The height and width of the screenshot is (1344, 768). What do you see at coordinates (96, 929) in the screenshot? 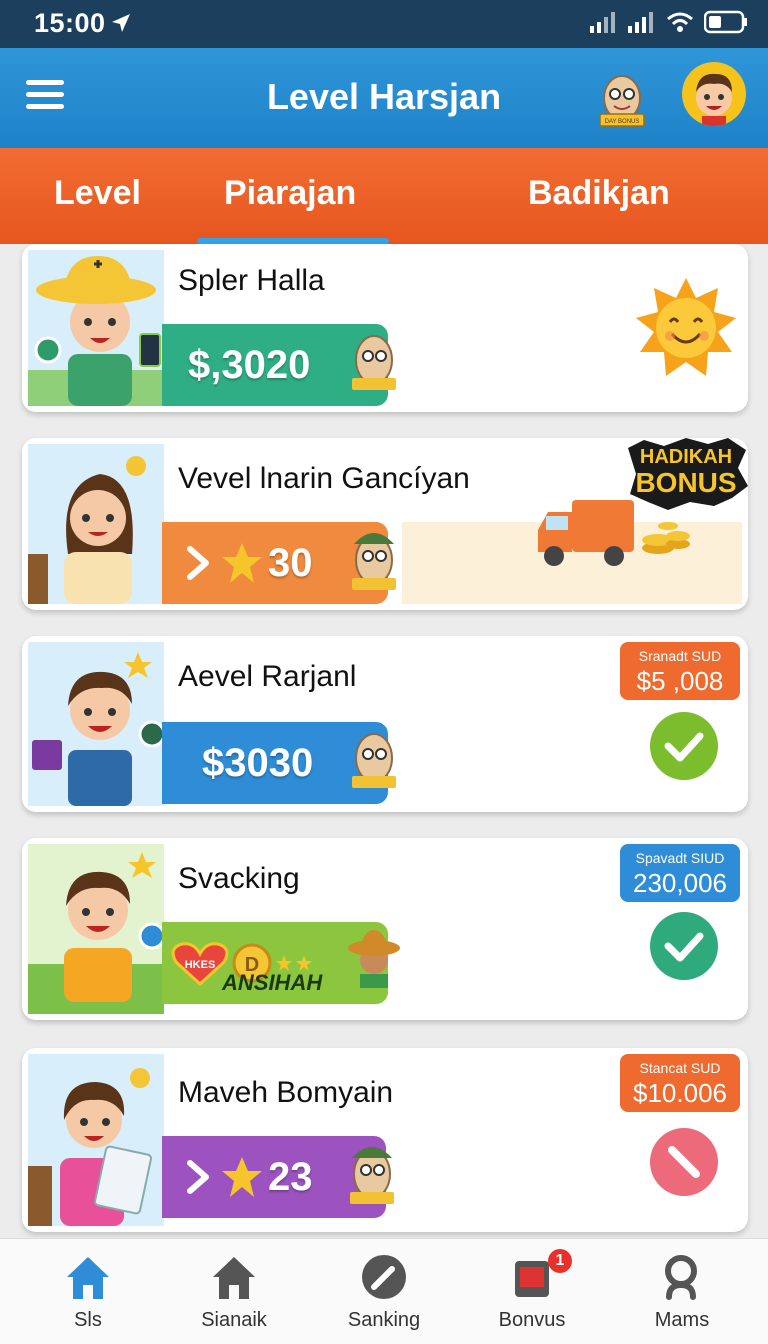
I see `boy-with-coin-illustration` at bounding box center [96, 929].